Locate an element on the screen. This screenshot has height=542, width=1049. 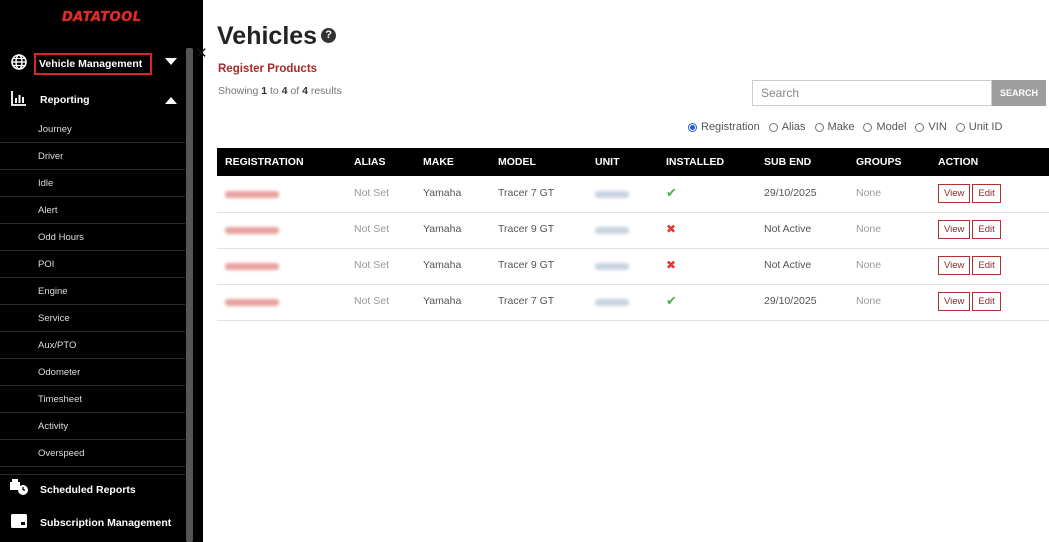
sidebar-item-engine: Engine is located at coordinates (92, 291).